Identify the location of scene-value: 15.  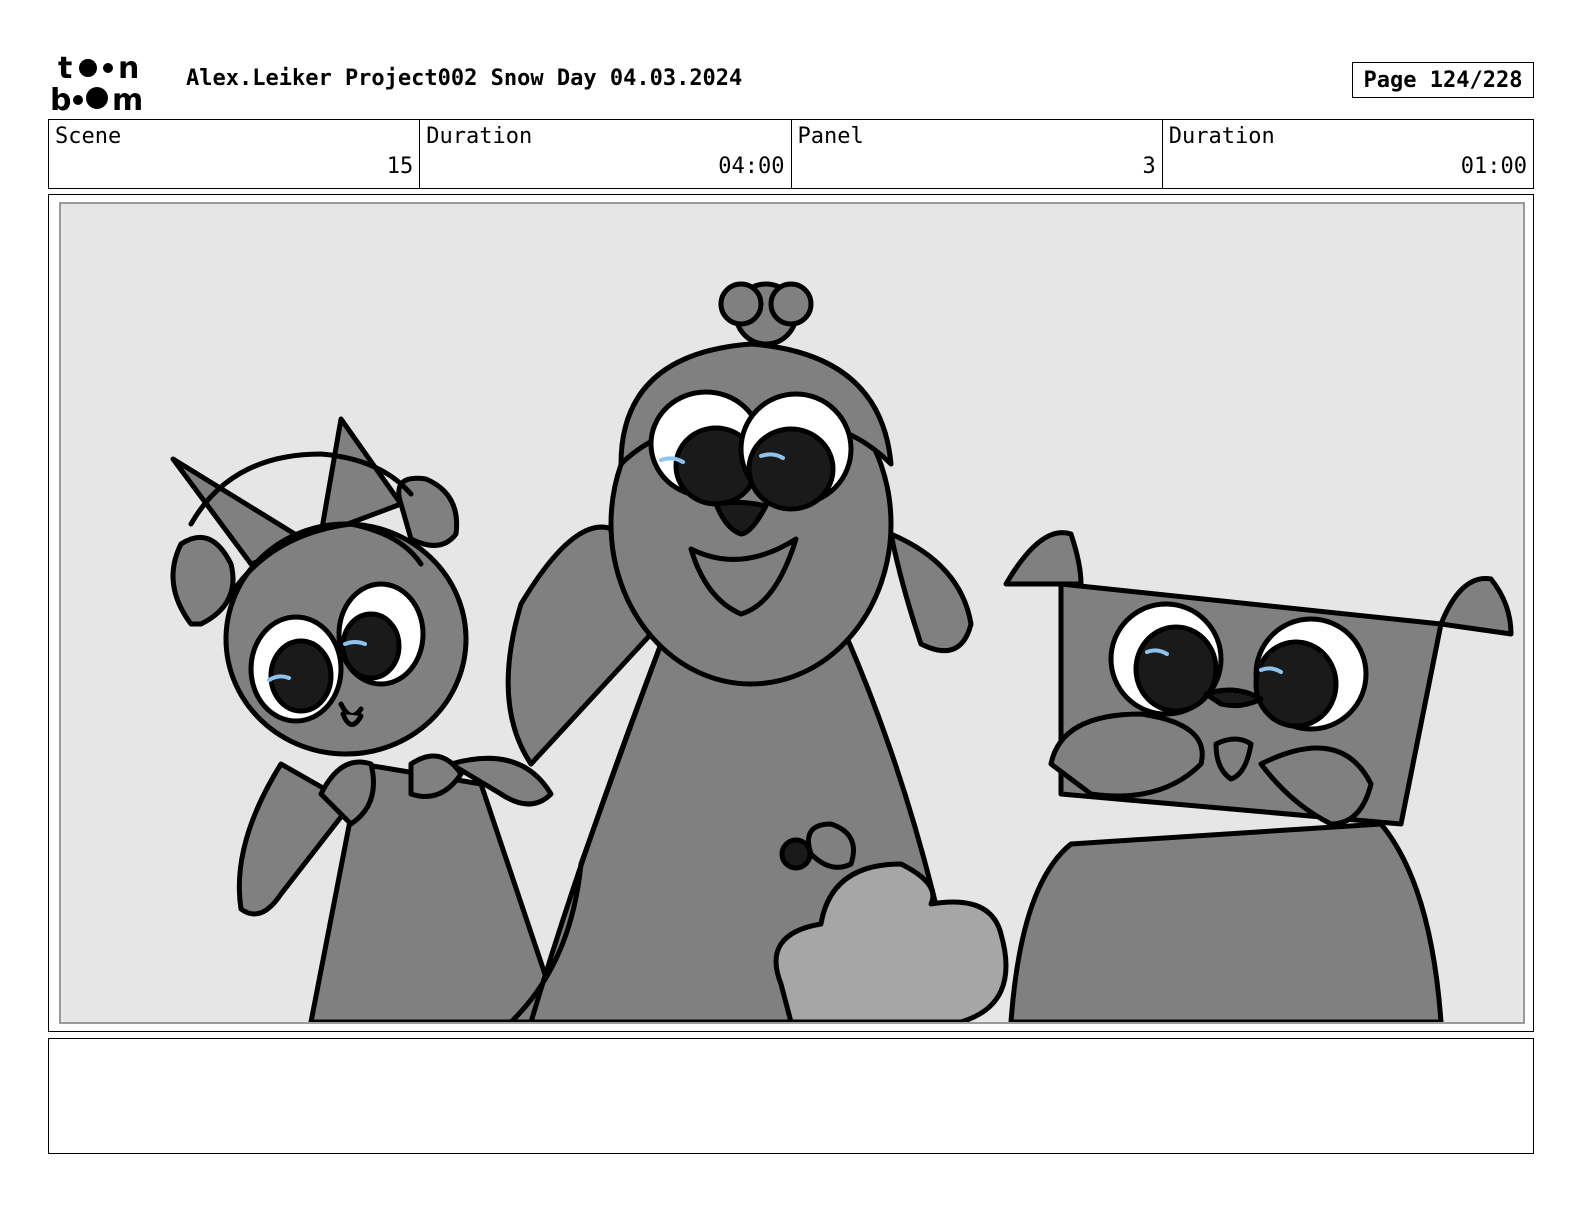
(400, 166).